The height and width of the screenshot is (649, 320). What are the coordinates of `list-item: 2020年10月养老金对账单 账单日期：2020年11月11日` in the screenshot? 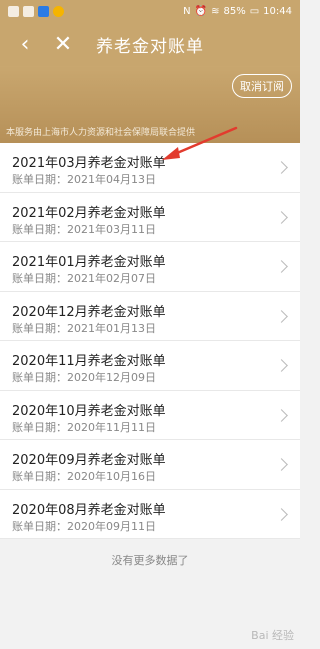 It's located at (150, 415).